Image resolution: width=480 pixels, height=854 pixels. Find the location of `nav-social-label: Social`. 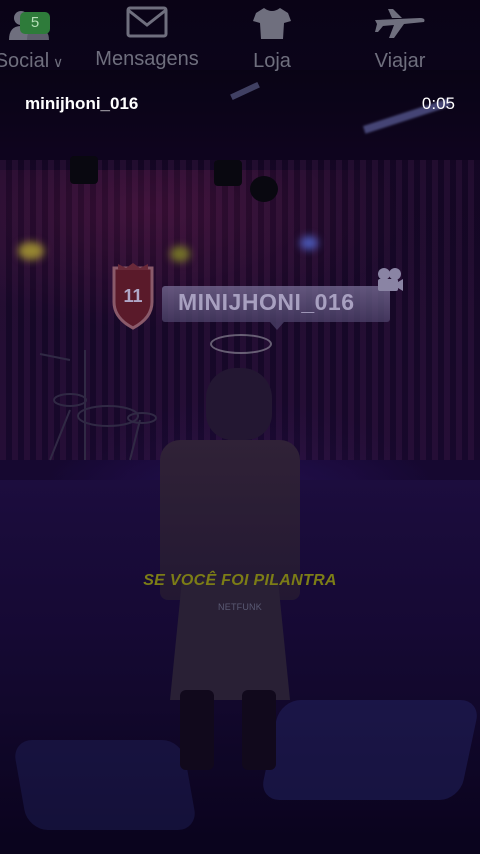

nav-social-label: Social is located at coordinates (25, 61).